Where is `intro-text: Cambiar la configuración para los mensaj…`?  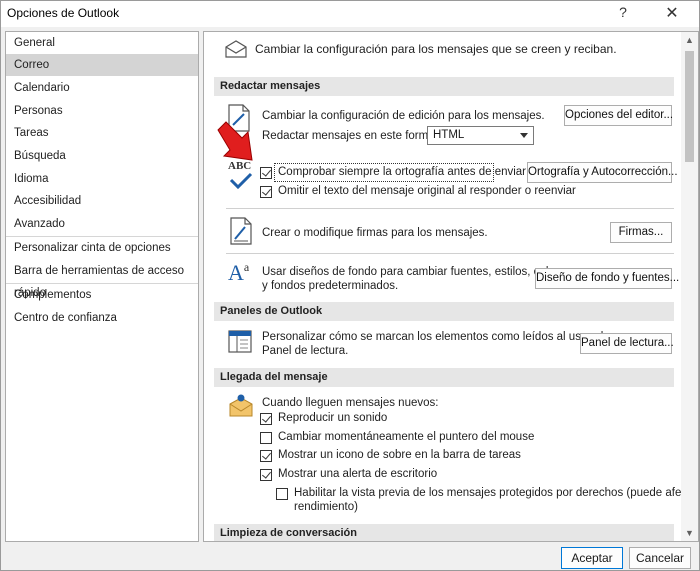 intro-text: Cambiar la configuración para los mensaj… is located at coordinates (436, 49).